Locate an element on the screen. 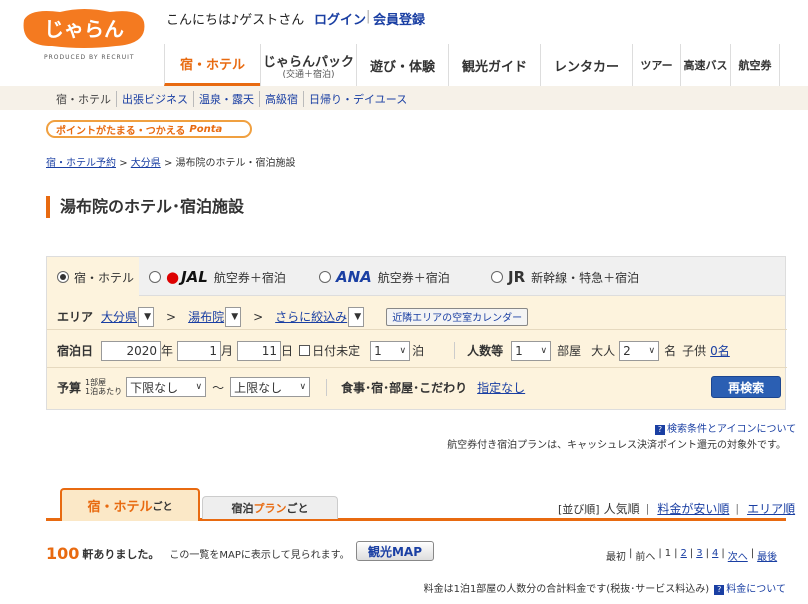 This screenshot has height=604, width=808. area-label: エリア is located at coordinates (75, 317).